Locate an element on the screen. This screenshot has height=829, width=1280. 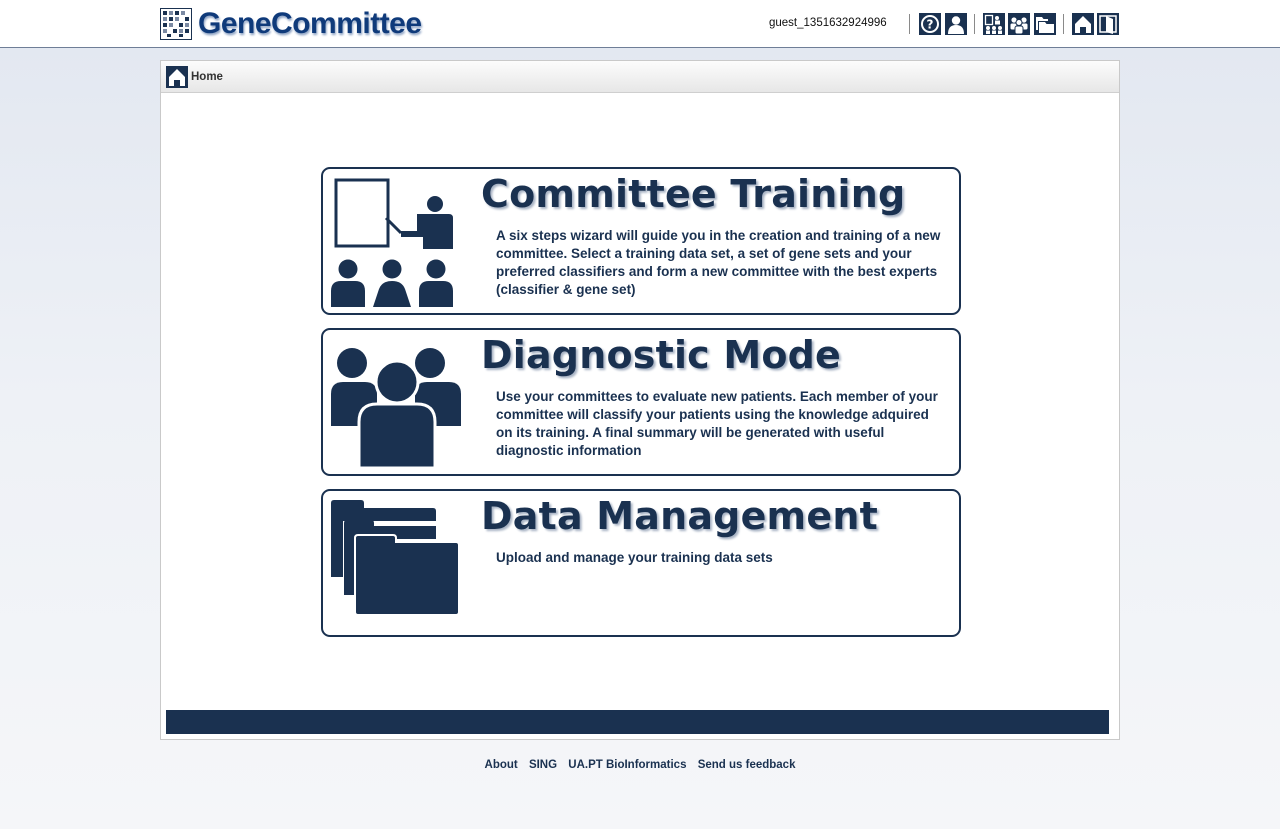
datasets-button is located at coordinates (1045, 24).